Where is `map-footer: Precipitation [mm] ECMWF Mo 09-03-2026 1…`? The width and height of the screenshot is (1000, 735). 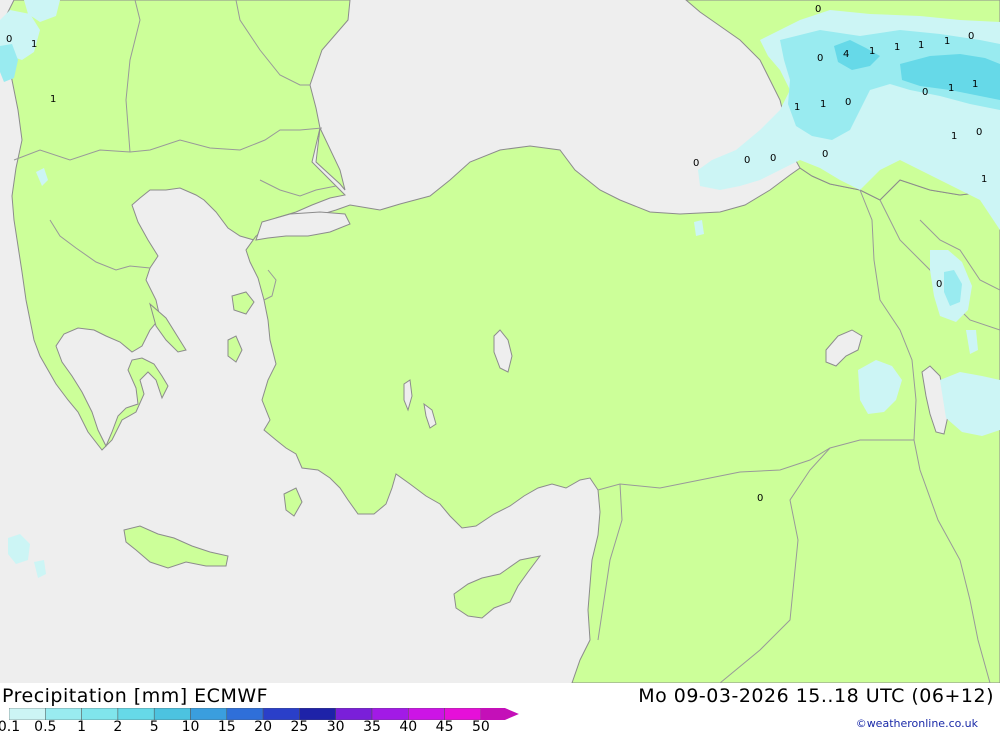
map-footer: Precipitation [mm] ECMWF Mo 09-03-2026 1… is located at coordinates (500, 709).